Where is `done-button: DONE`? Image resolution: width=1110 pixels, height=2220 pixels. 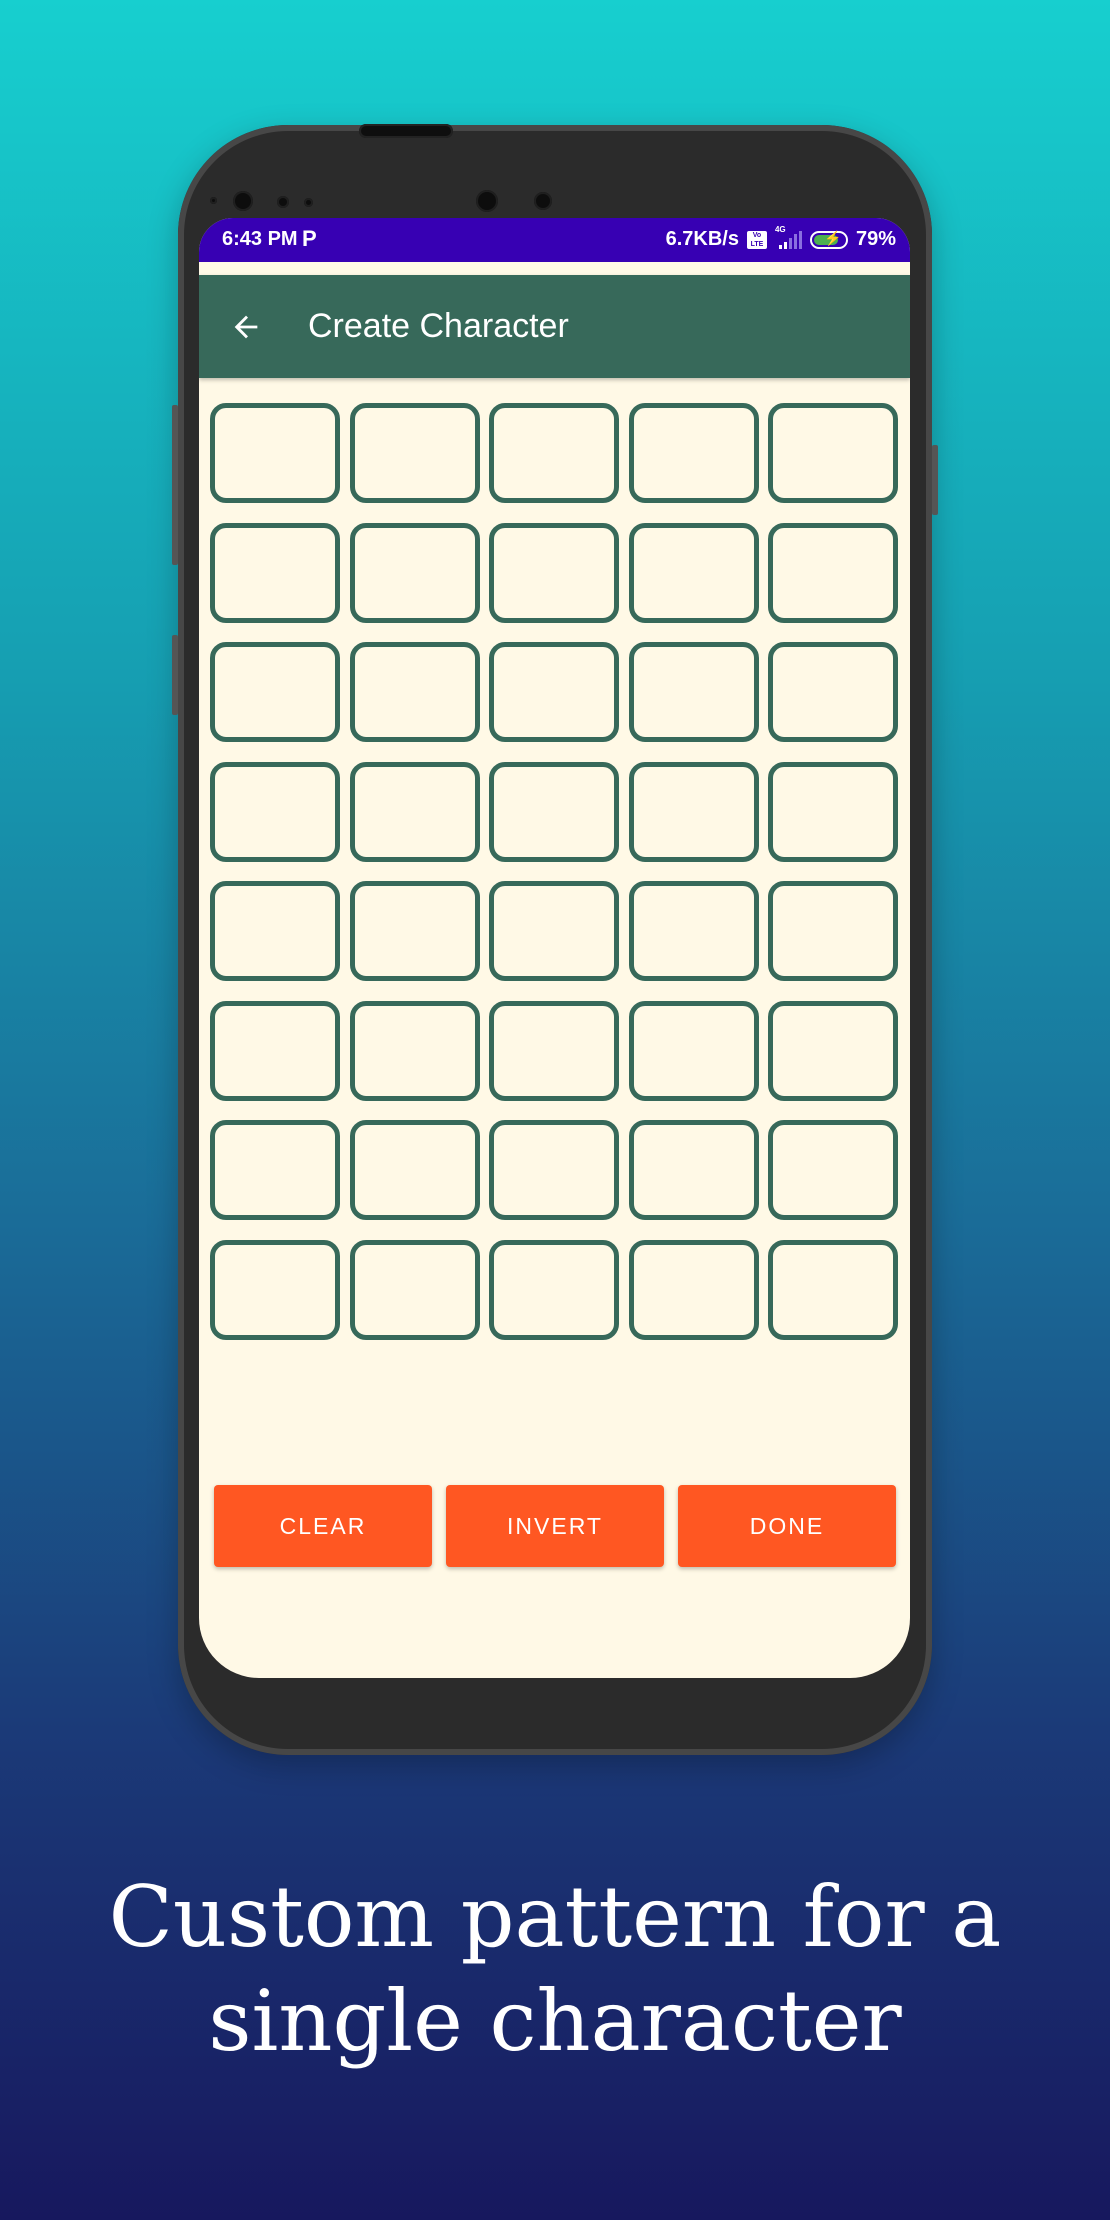 done-button: DONE is located at coordinates (787, 1526).